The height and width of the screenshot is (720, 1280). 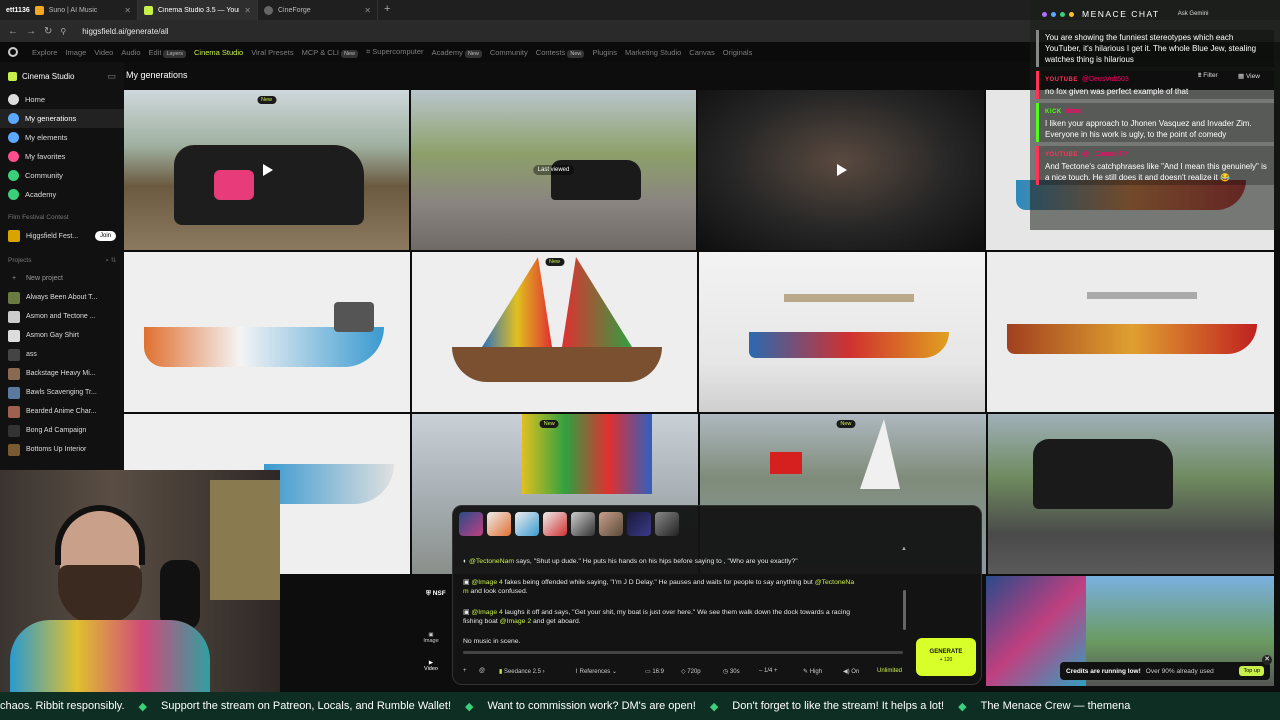 What do you see at coordinates (395, 52) in the screenshot?
I see `nav-supercomputer: ⌗ Supercomputer` at bounding box center [395, 52].